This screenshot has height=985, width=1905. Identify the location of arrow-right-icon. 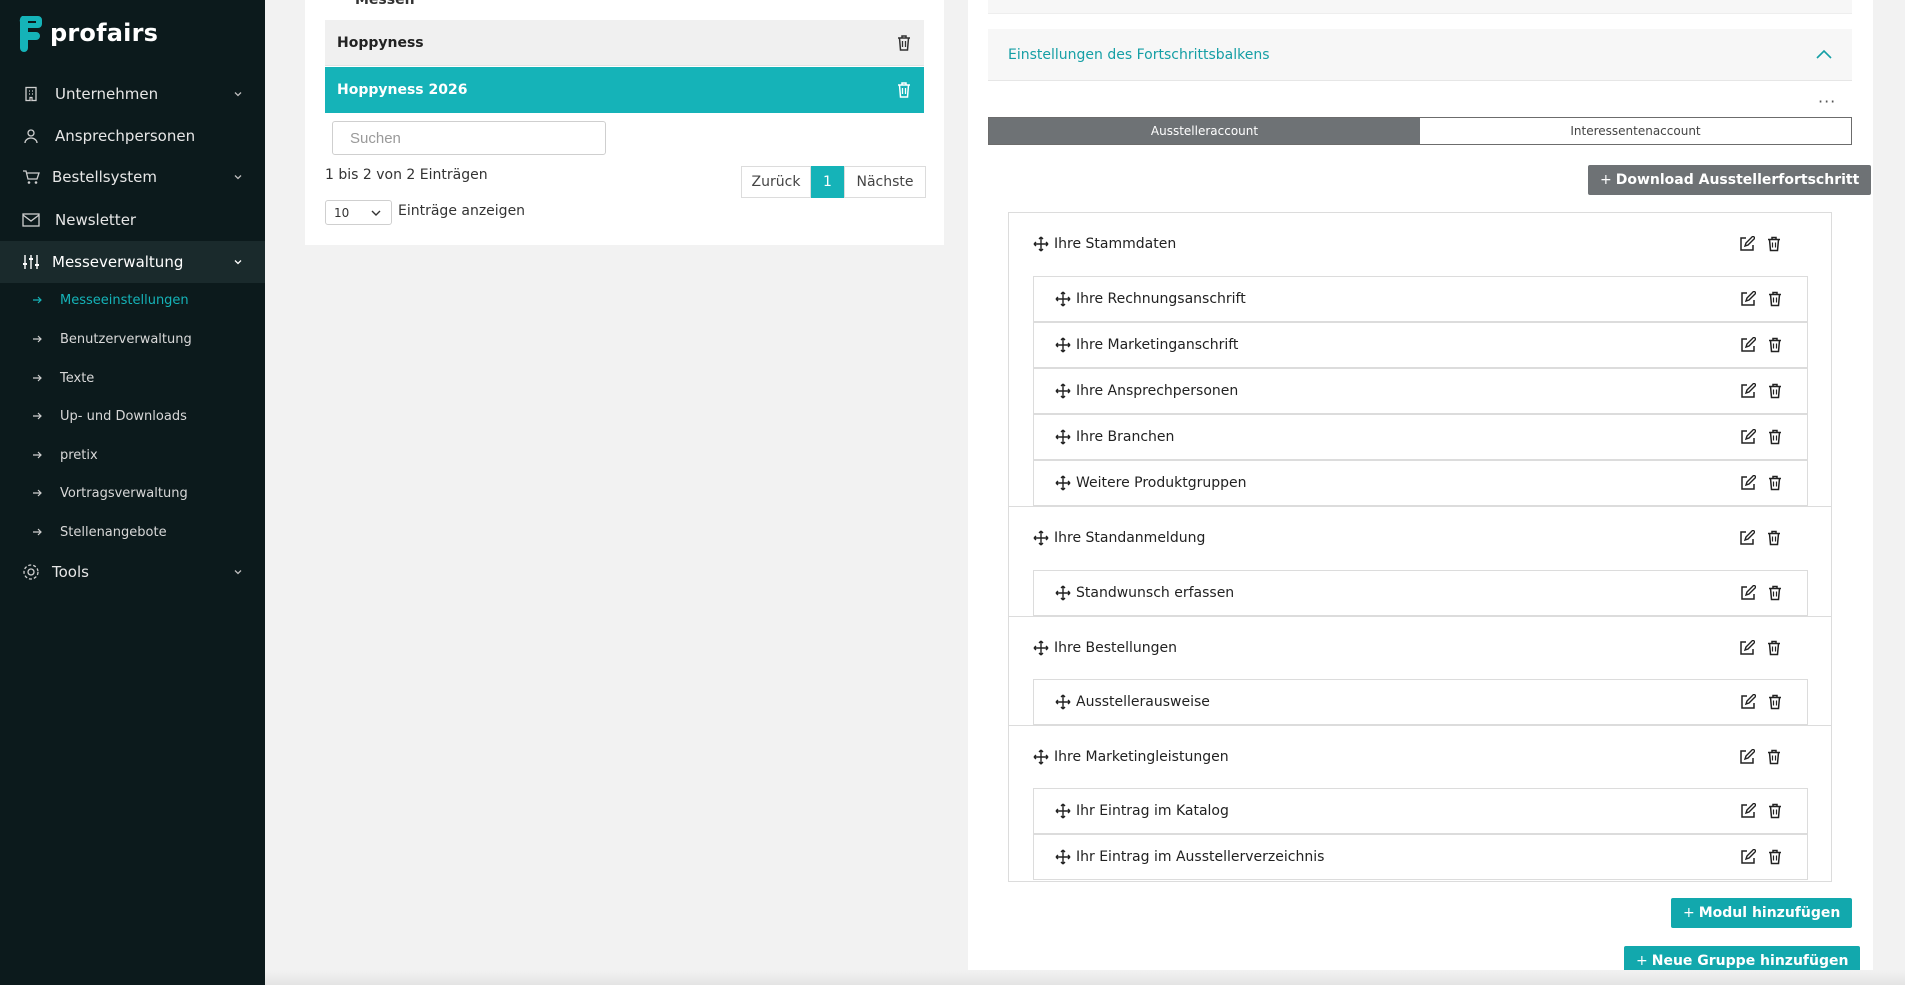
(37, 416).